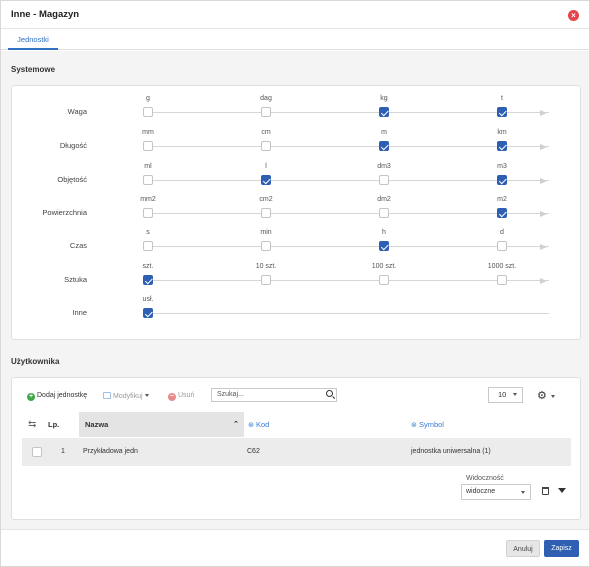 The height and width of the screenshot is (567, 590). What do you see at coordinates (236, 424) in the screenshot?
I see `sort-ascending-icon: ⌃` at bounding box center [236, 424].